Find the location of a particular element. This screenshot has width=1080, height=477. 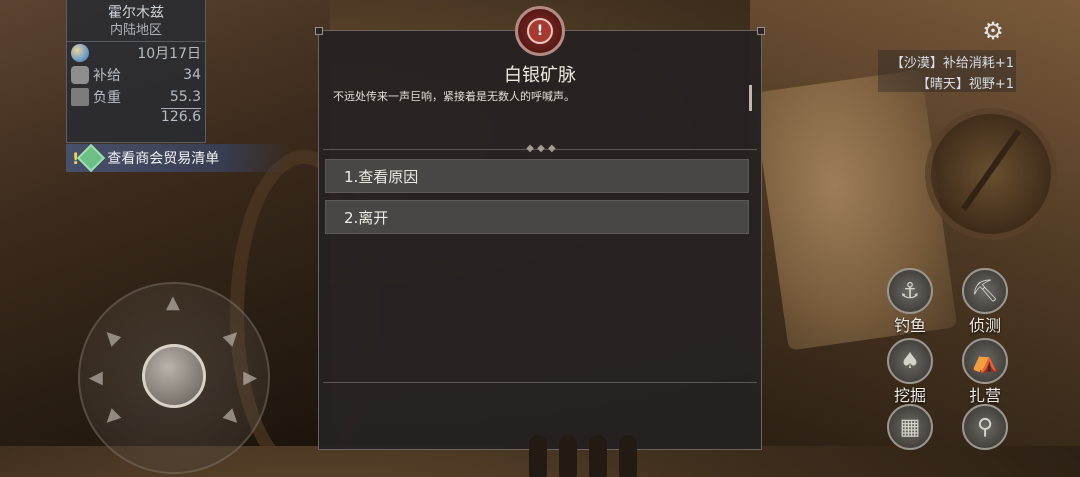

choice-leave: 2.离开 is located at coordinates (537, 217).